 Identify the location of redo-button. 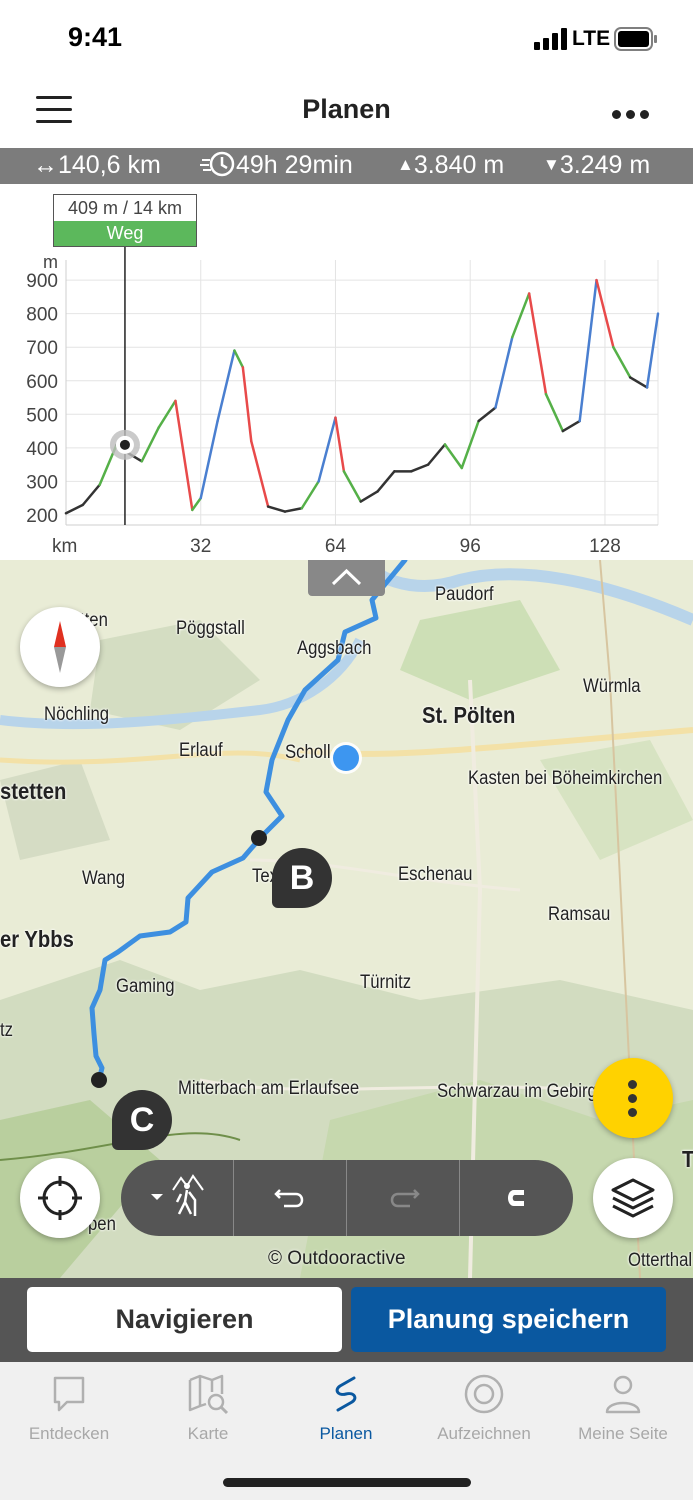
(403, 1198).